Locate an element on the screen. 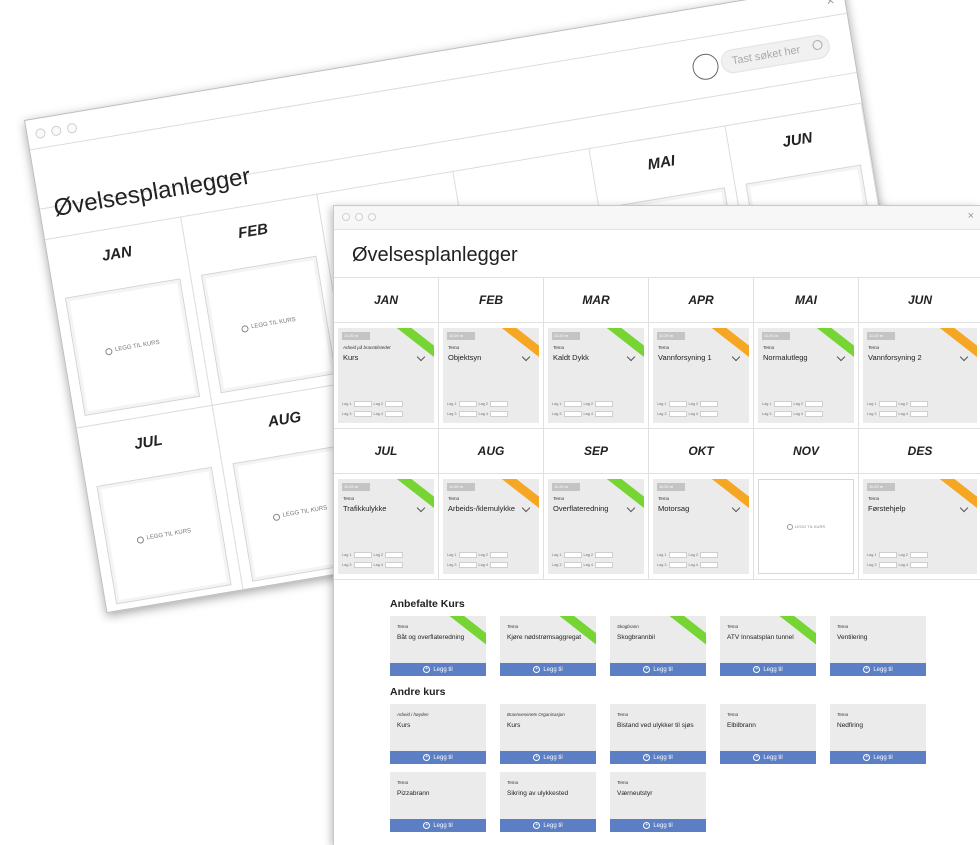 This screenshot has width=980, height=845. course-card: Tema Båt og overflateredning + Legg til is located at coordinates (438, 646).